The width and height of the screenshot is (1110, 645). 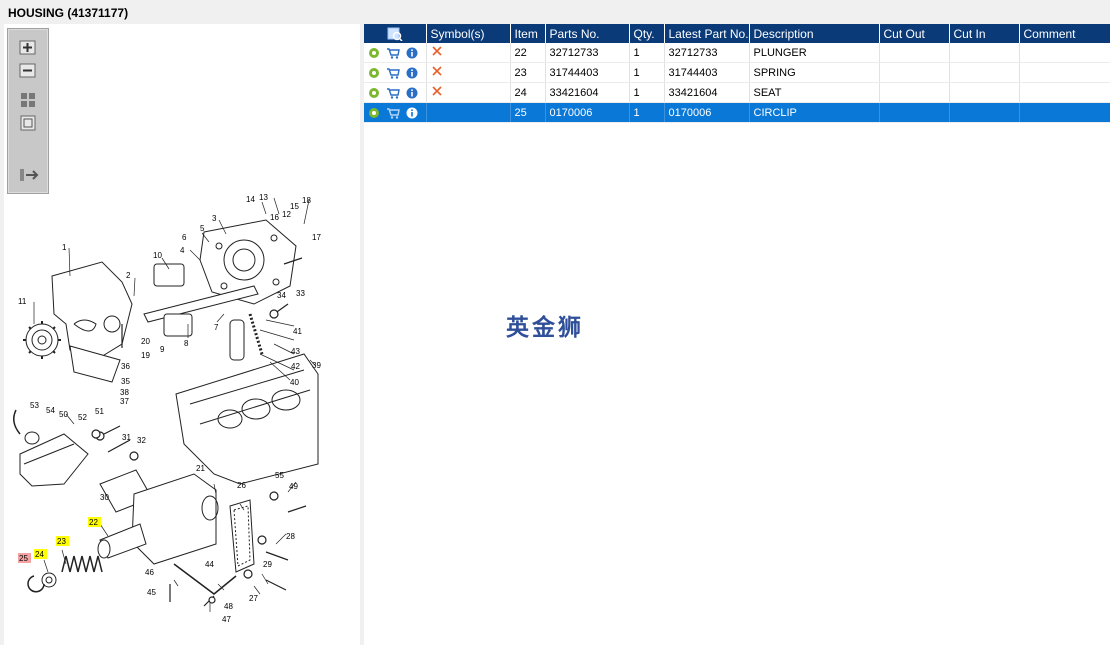 What do you see at coordinates (814, 33) in the screenshot?
I see `column-header-description: Description` at bounding box center [814, 33].